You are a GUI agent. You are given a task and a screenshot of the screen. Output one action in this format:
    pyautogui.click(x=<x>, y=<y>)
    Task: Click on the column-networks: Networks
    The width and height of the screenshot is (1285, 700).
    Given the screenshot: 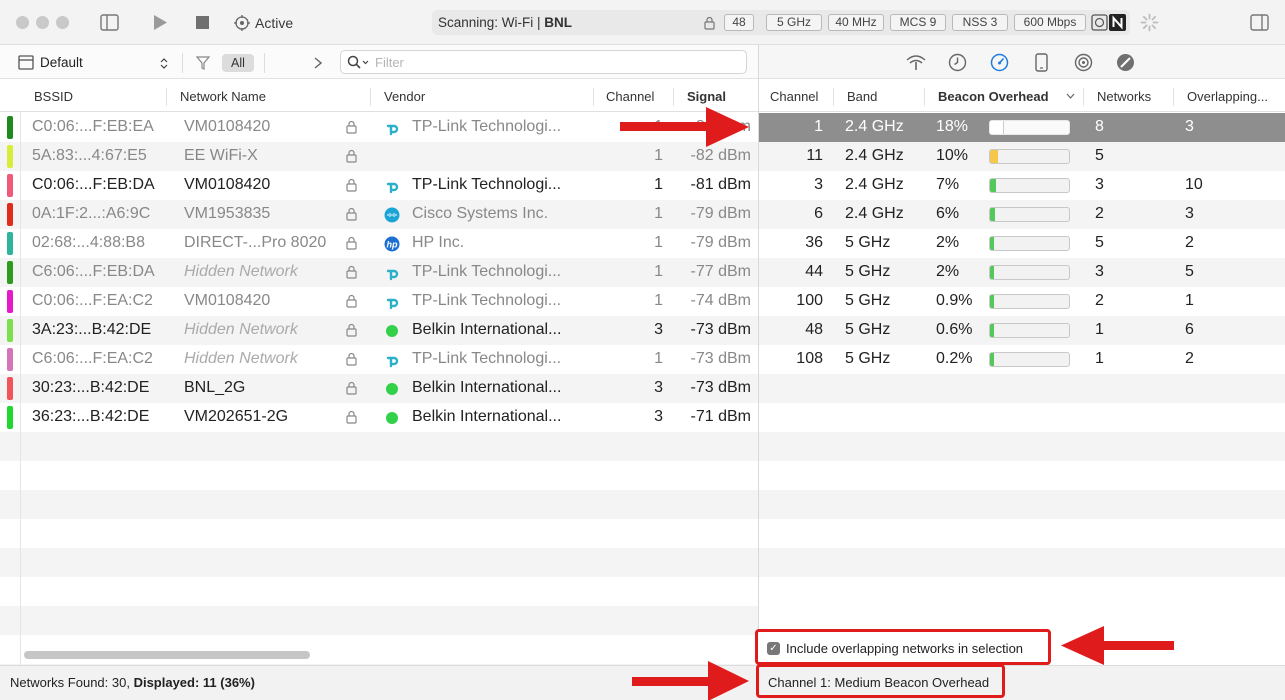 What is the action you would take?
    pyautogui.click(x=1124, y=96)
    